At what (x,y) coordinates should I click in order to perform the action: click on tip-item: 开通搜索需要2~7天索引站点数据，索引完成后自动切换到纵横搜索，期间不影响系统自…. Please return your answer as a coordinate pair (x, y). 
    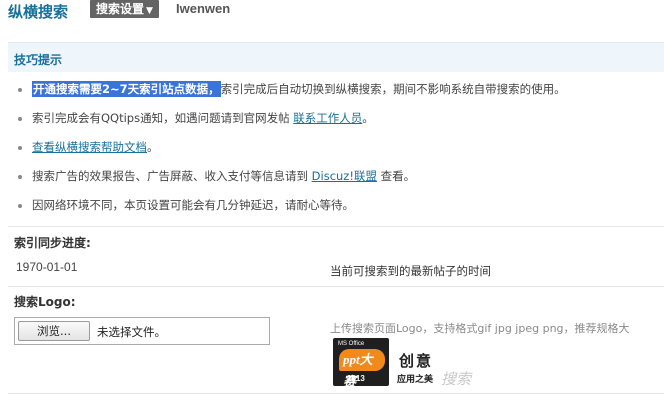
    Looking at the image, I should click on (292, 90).